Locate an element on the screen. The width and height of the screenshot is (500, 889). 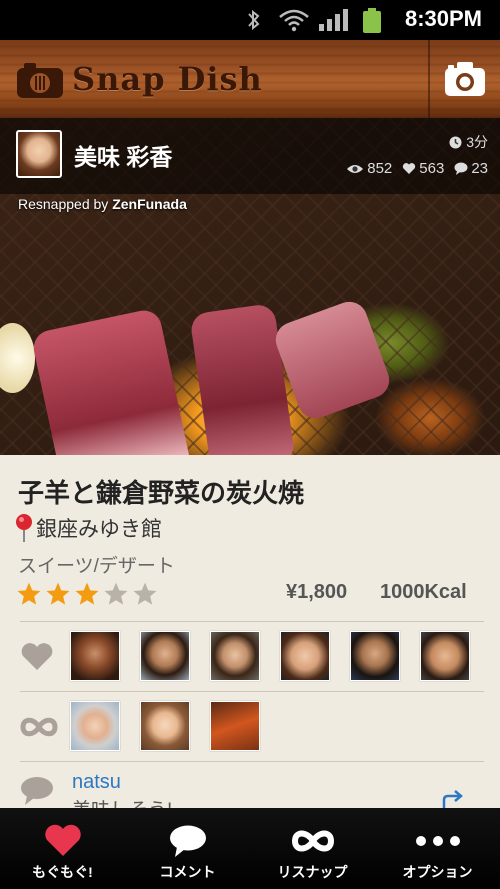
user-name: 美味 彩香 is located at coordinates (123, 155).